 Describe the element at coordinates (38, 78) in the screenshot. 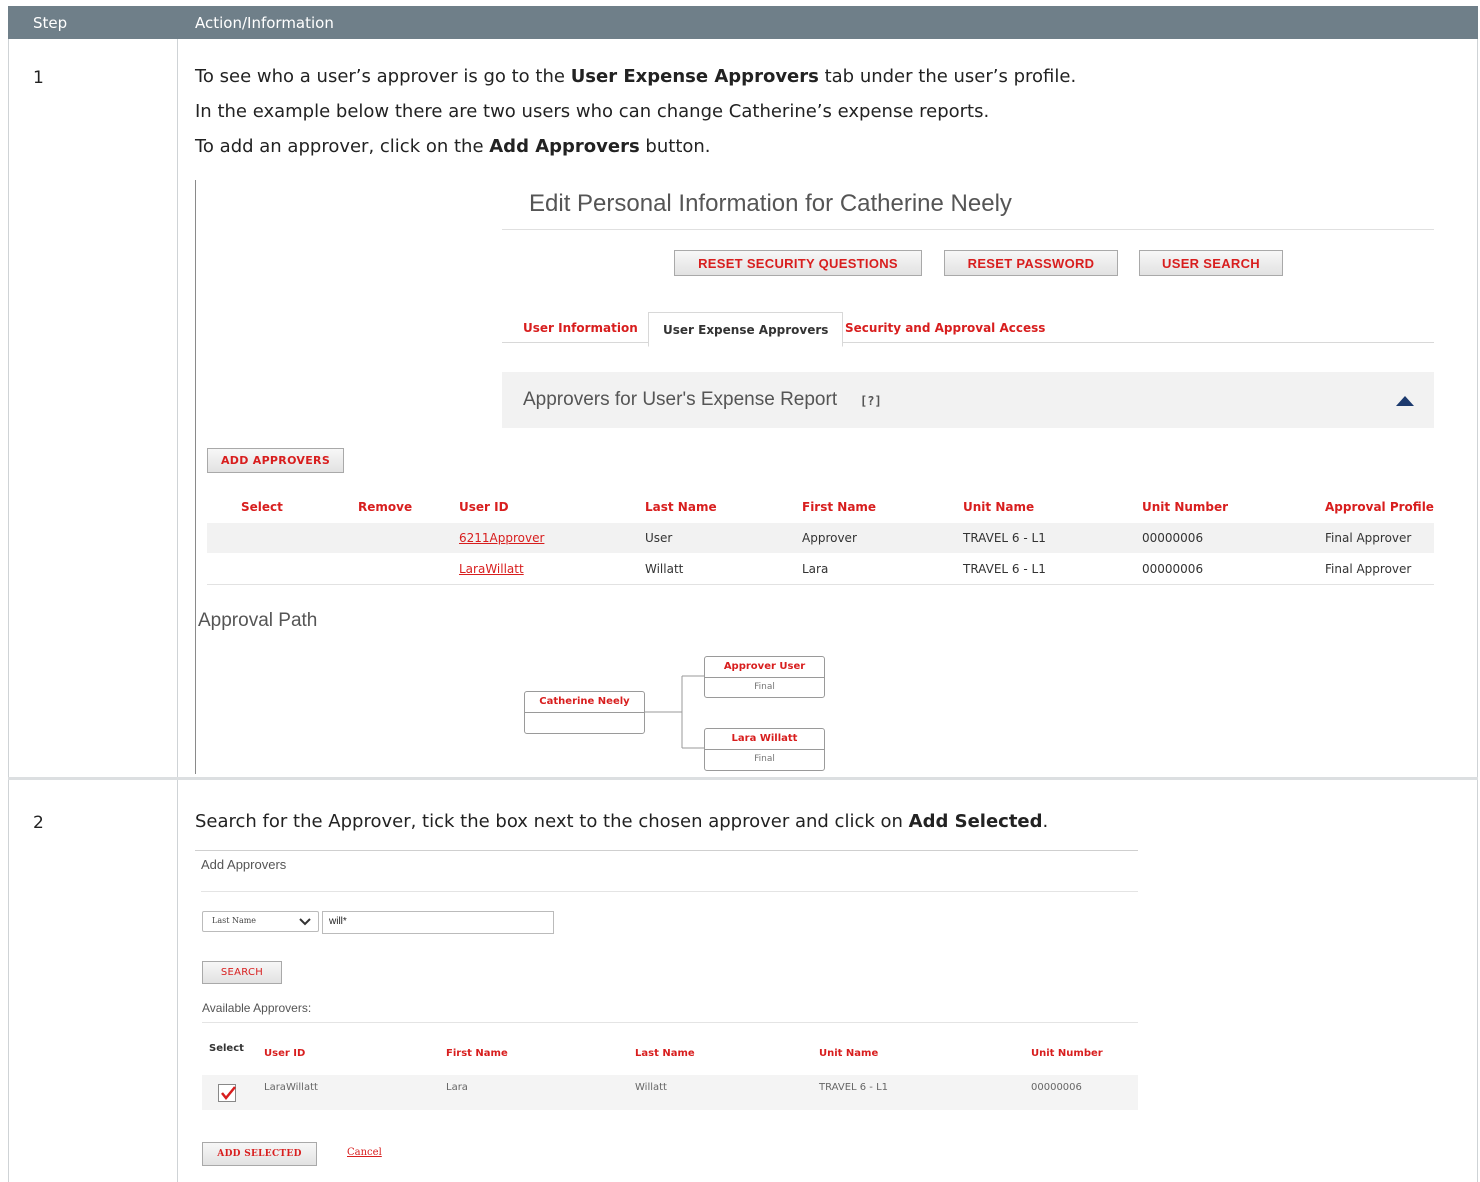

I see `step-number-1: 1` at that location.